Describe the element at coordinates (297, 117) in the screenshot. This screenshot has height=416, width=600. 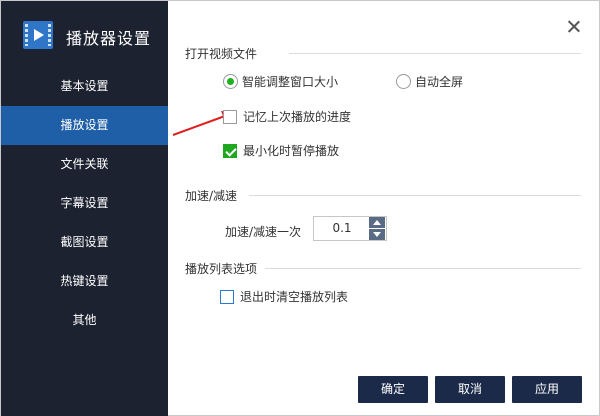
I see `checkbox-remember-progress-label: 记忆上次播放的进度` at that location.